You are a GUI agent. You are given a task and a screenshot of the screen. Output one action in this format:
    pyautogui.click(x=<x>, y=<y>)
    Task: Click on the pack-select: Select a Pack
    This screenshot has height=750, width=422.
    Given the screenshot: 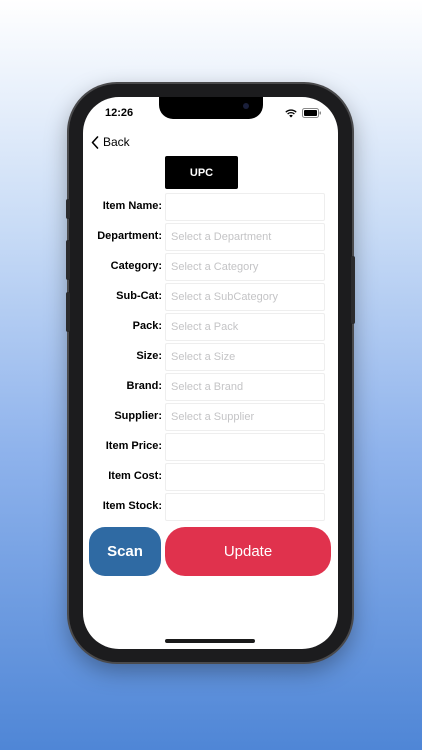 What is the action you would take?
    pyautogui.click(x=245, y=327)
    